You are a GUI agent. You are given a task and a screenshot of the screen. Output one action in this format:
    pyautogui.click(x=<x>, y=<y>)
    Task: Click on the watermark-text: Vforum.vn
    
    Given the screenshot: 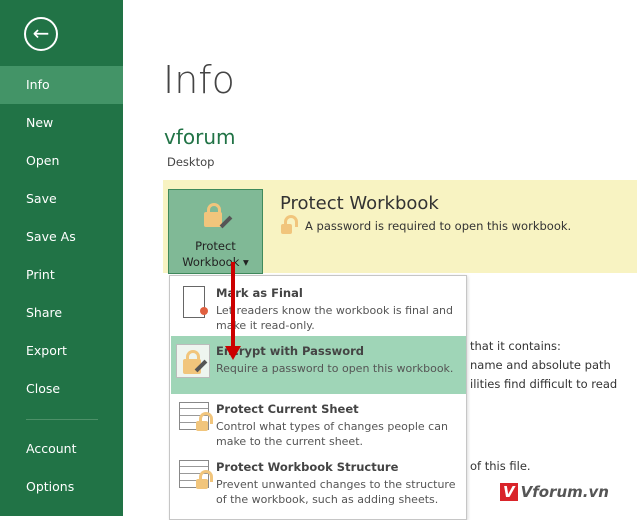 What is the action you would take?
    pyautogui.click(x=564, y=492)
    